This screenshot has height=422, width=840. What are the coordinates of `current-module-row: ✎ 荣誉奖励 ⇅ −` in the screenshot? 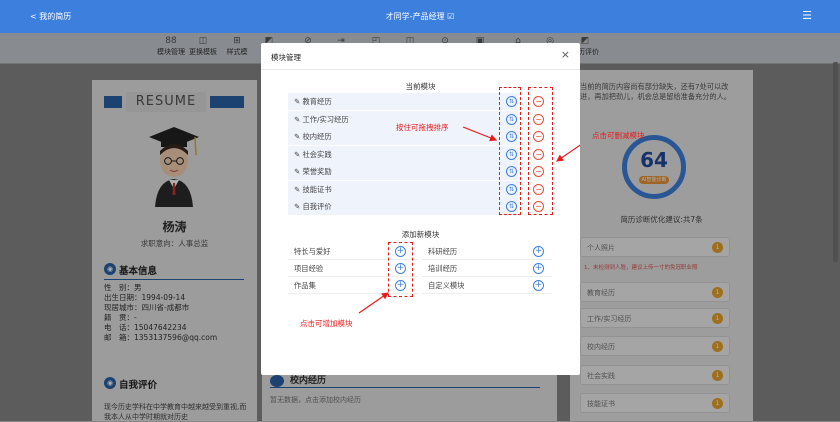 It's located at (416, 171).